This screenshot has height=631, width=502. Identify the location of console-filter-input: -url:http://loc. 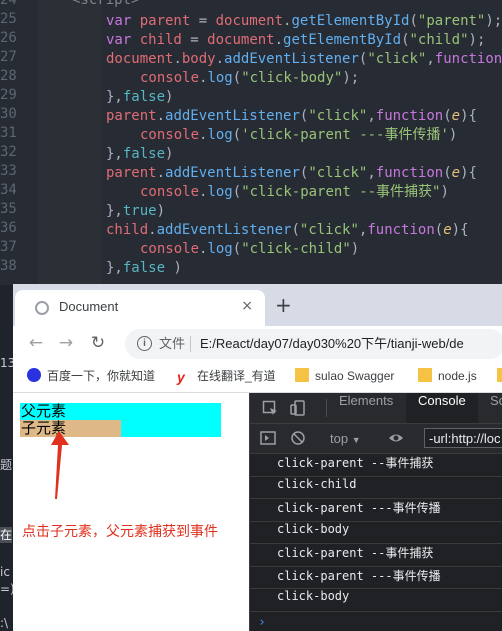
(463, 438).